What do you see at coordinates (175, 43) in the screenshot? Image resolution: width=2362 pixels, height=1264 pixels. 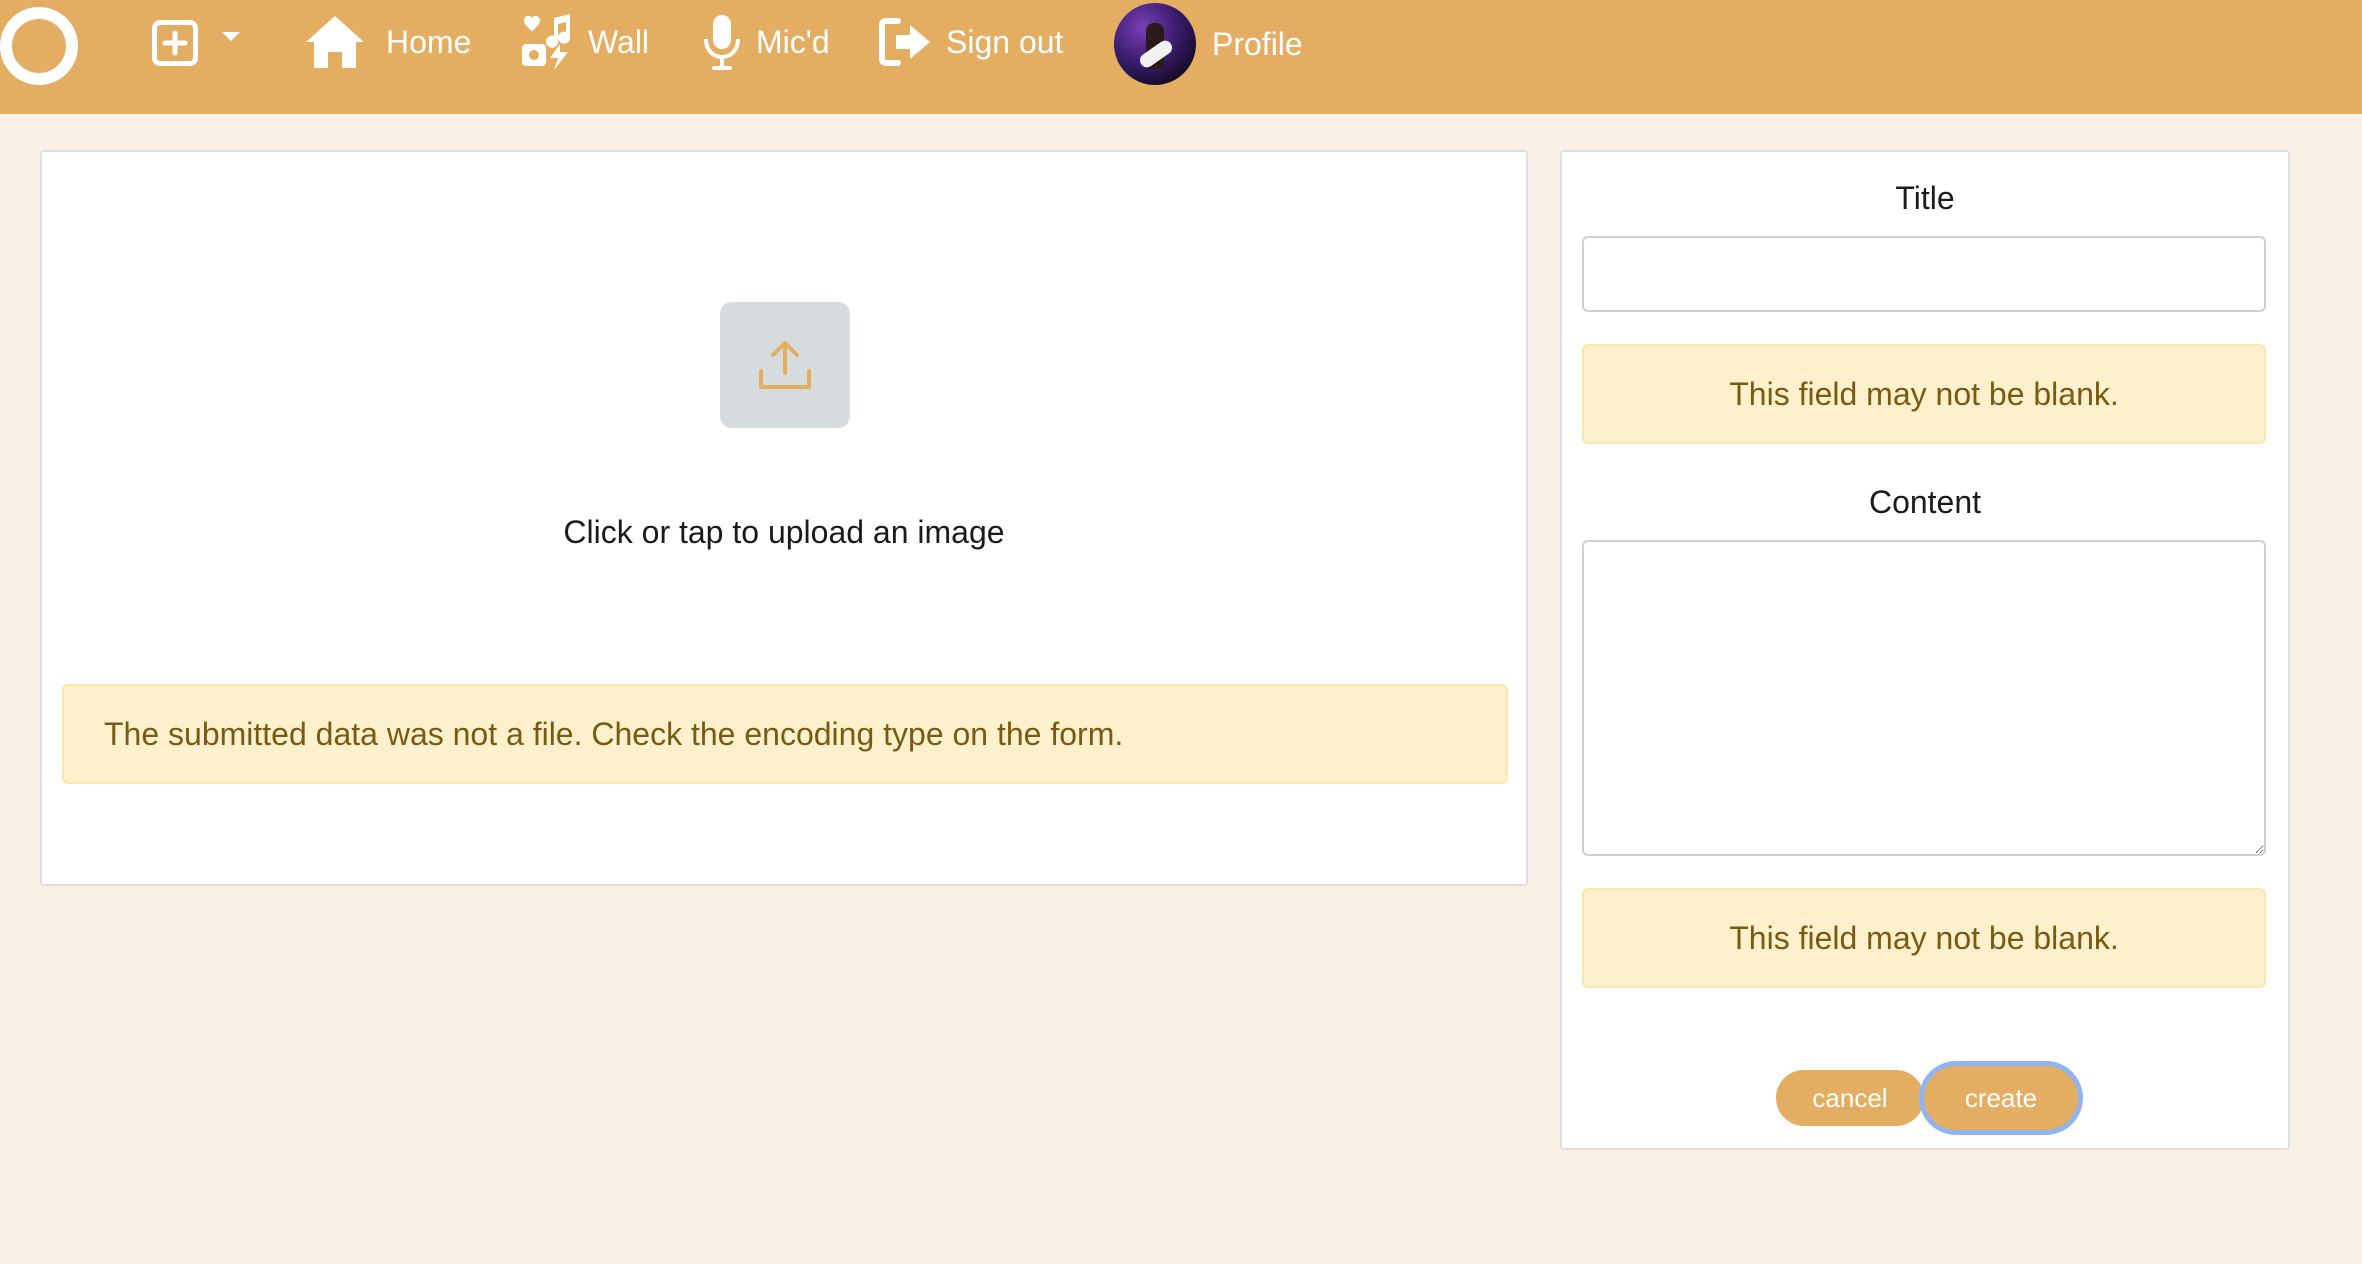 I see `plus-square-icon` at bounding box center [175, 43].